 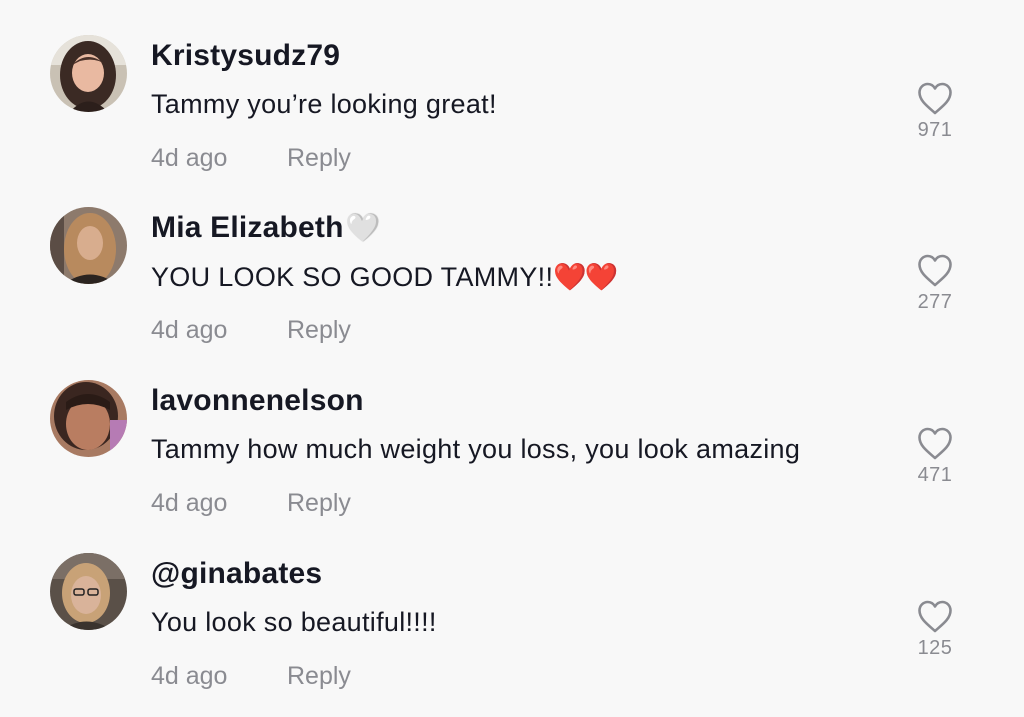 I want to click on comment-text: You look so beautiful!!!!, so click(x=294, y=622).